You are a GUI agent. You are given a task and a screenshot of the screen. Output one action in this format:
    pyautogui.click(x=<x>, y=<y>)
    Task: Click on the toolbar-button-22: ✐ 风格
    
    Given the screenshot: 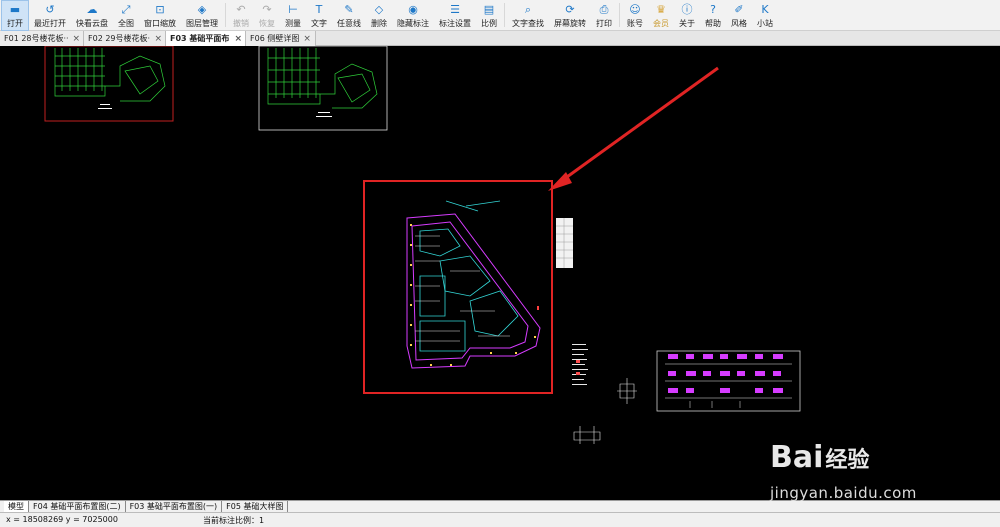 What is the action you would take?
    pyautogui.click(x=739, y=15)
    